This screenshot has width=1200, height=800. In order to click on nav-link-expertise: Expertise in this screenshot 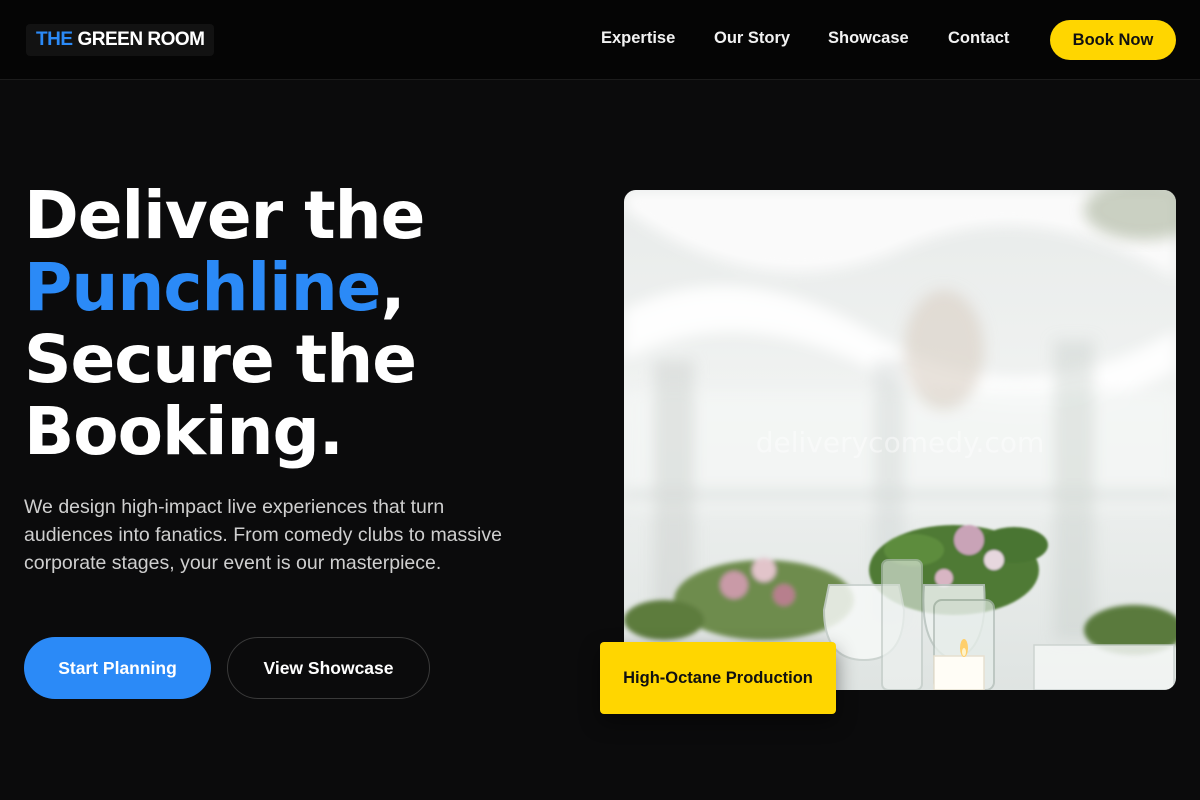, I will do `click(638, 38)`.